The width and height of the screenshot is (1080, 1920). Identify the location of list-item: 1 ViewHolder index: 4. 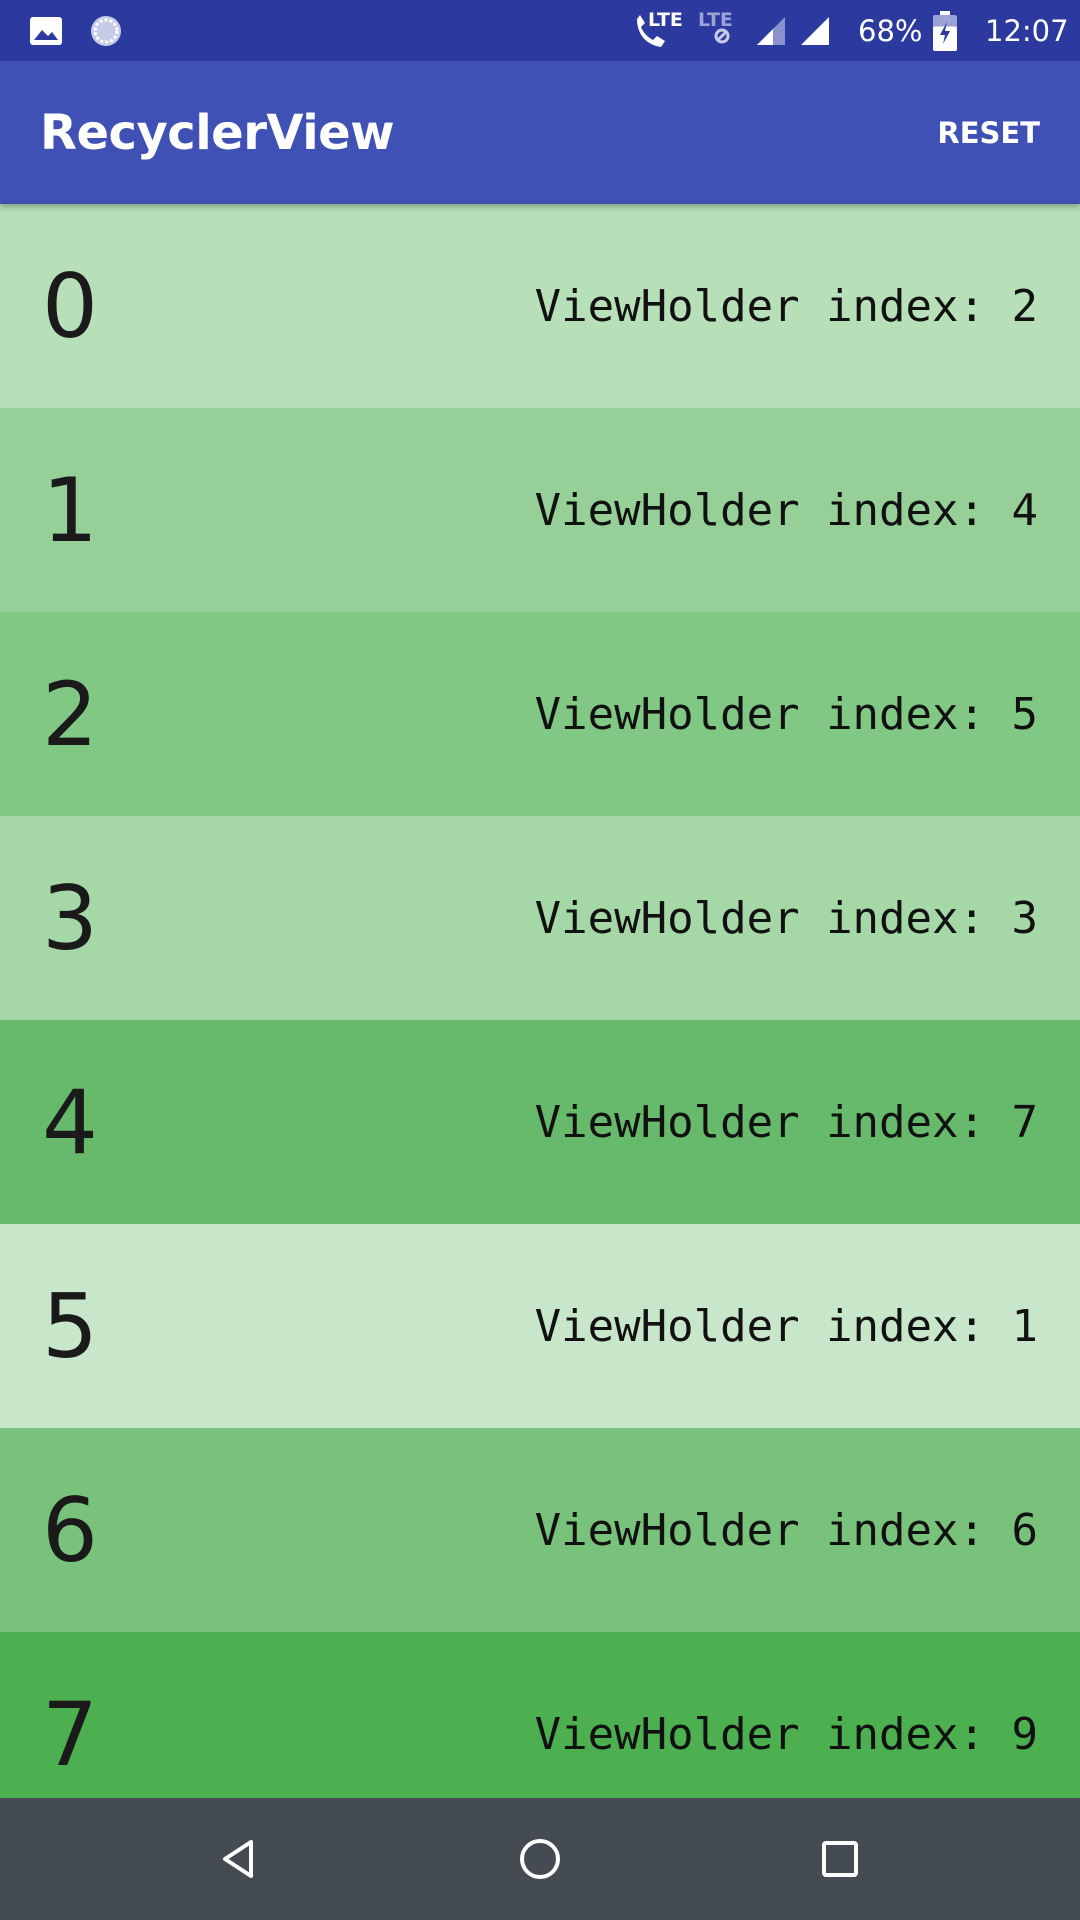
(540, 510).